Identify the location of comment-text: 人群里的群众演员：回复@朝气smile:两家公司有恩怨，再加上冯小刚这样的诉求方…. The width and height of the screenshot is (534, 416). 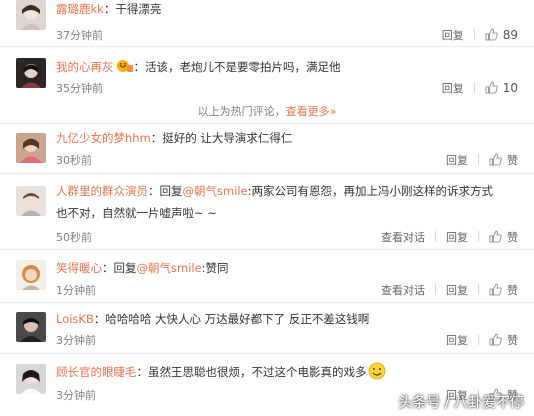
(288, 202).